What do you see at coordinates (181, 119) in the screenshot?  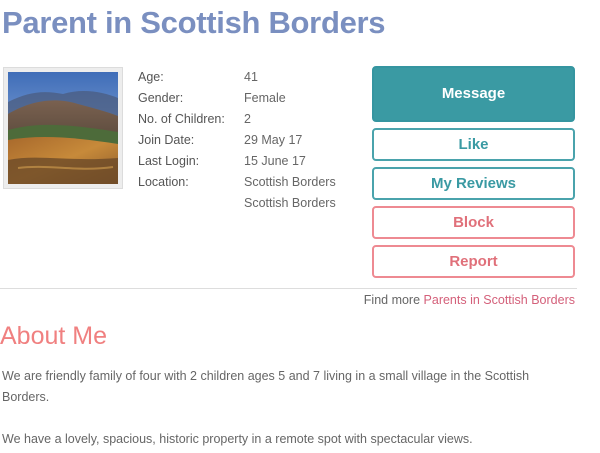 I see `detail-label: No. of Children:` at bounding box center [181, 119].